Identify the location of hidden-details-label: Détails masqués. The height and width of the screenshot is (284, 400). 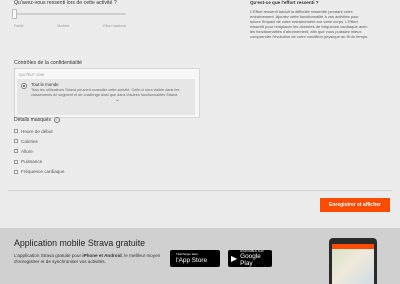
(32, 120).